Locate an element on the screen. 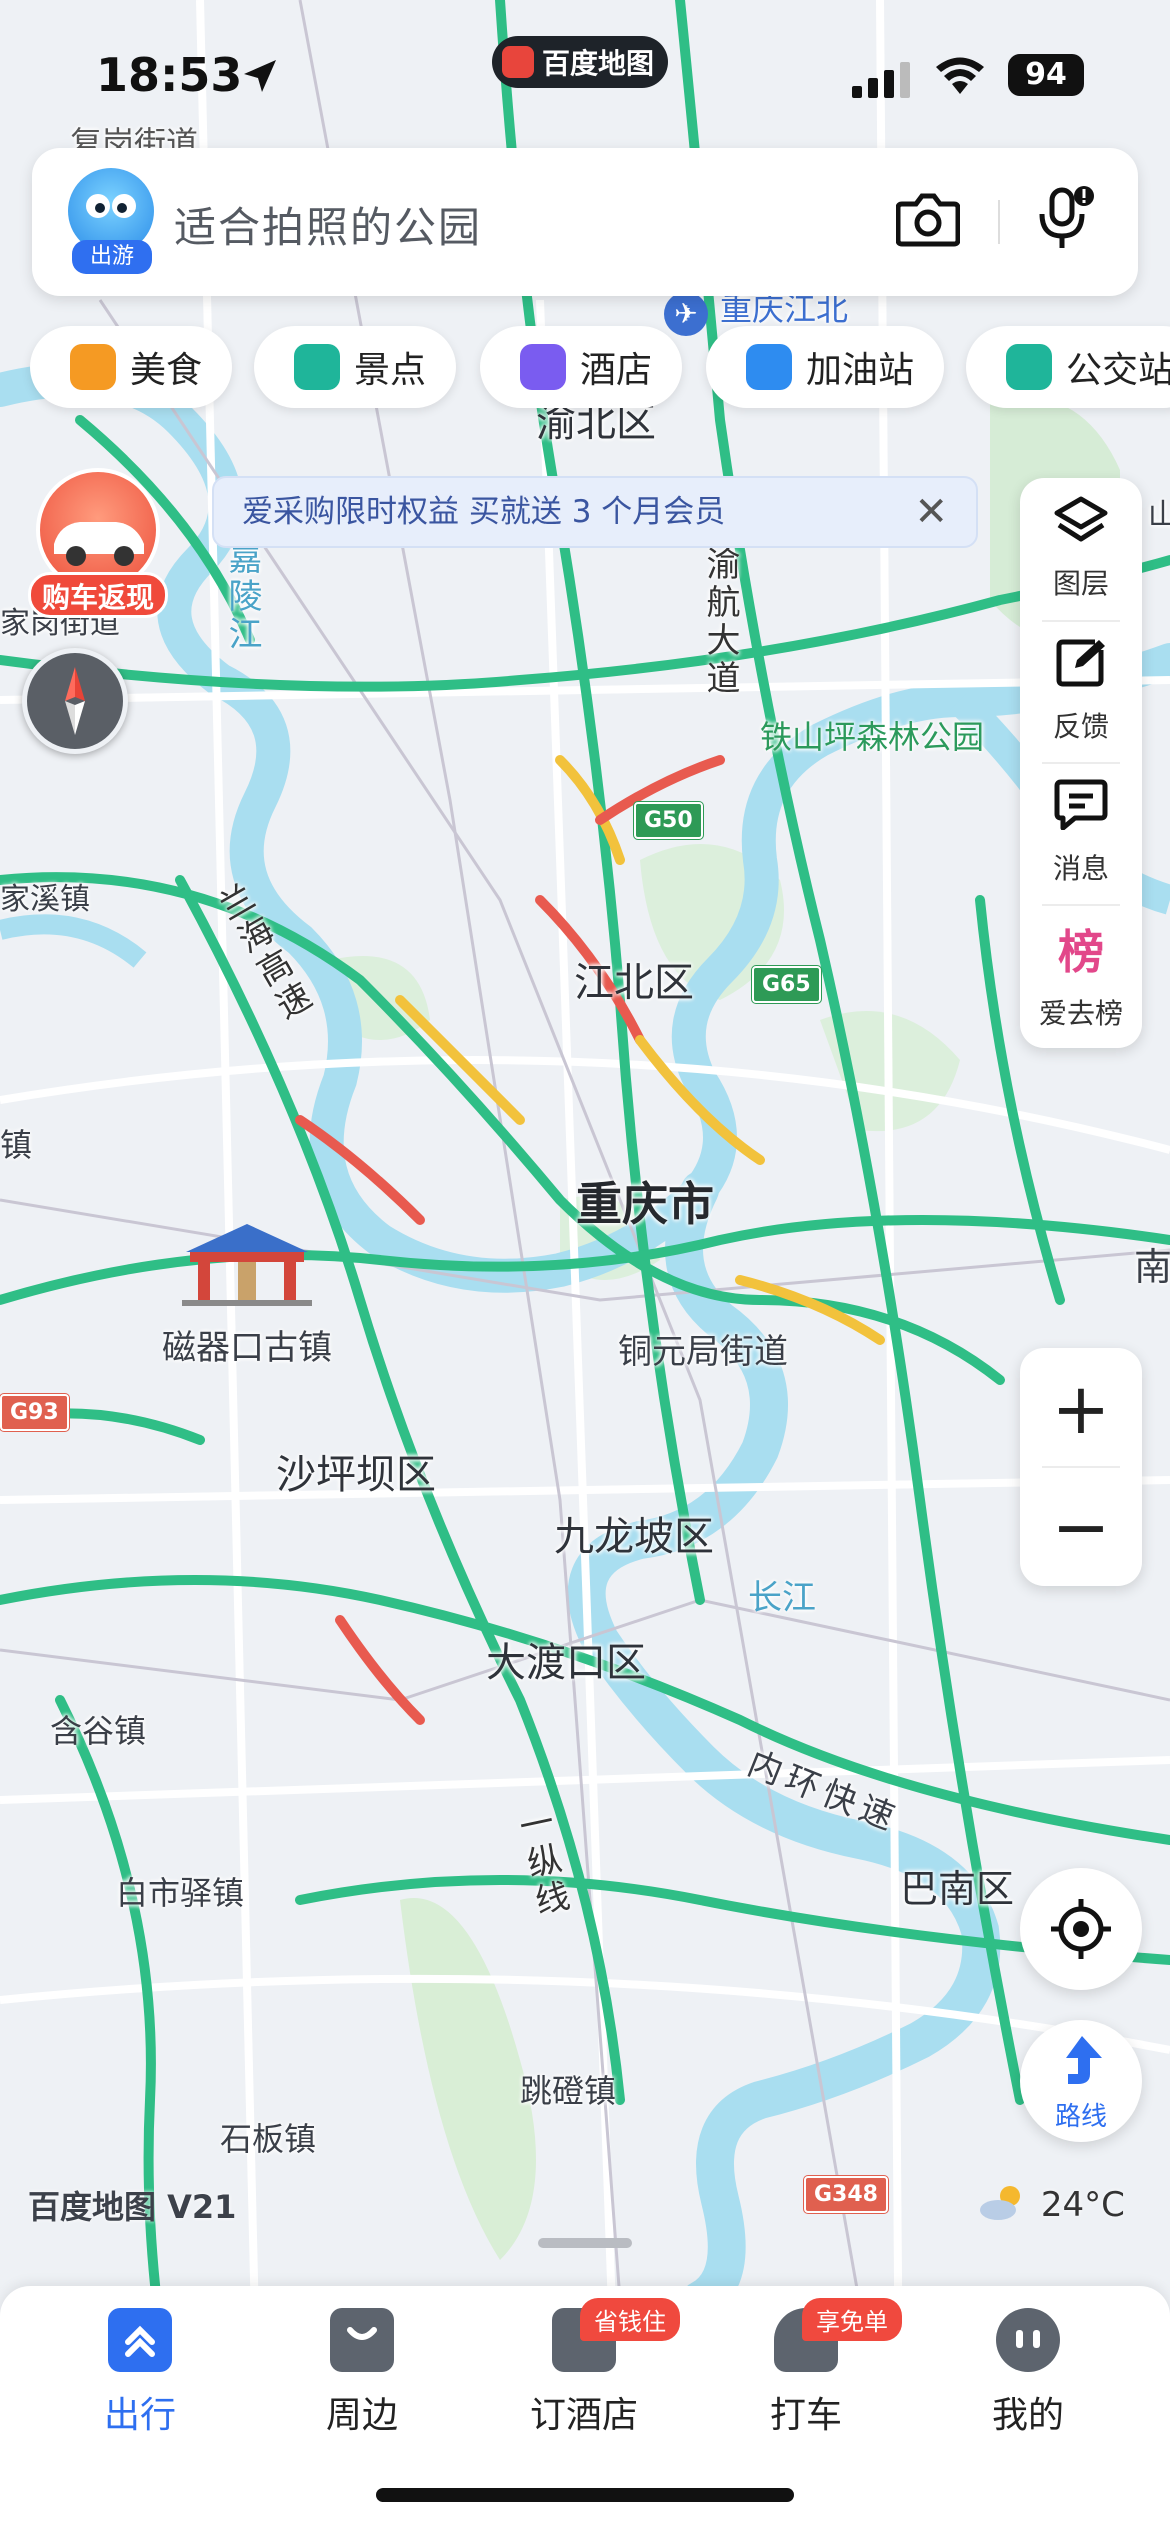 This screenshot has height=2532, width=1170. zoom-controls: + − is located at coordinates (1081, 1467).